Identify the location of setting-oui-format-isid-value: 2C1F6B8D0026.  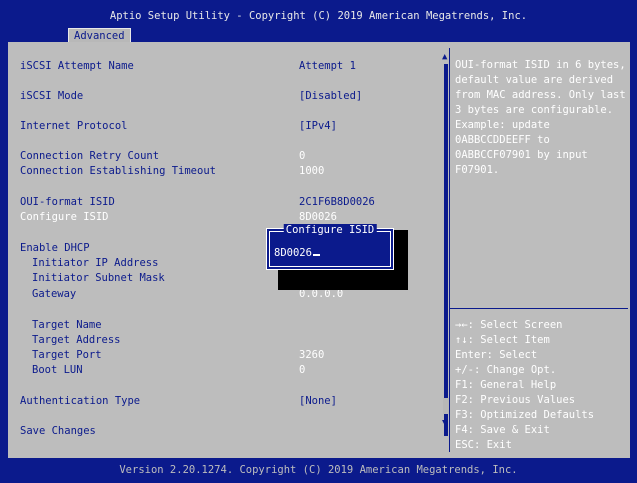
(337, 202).